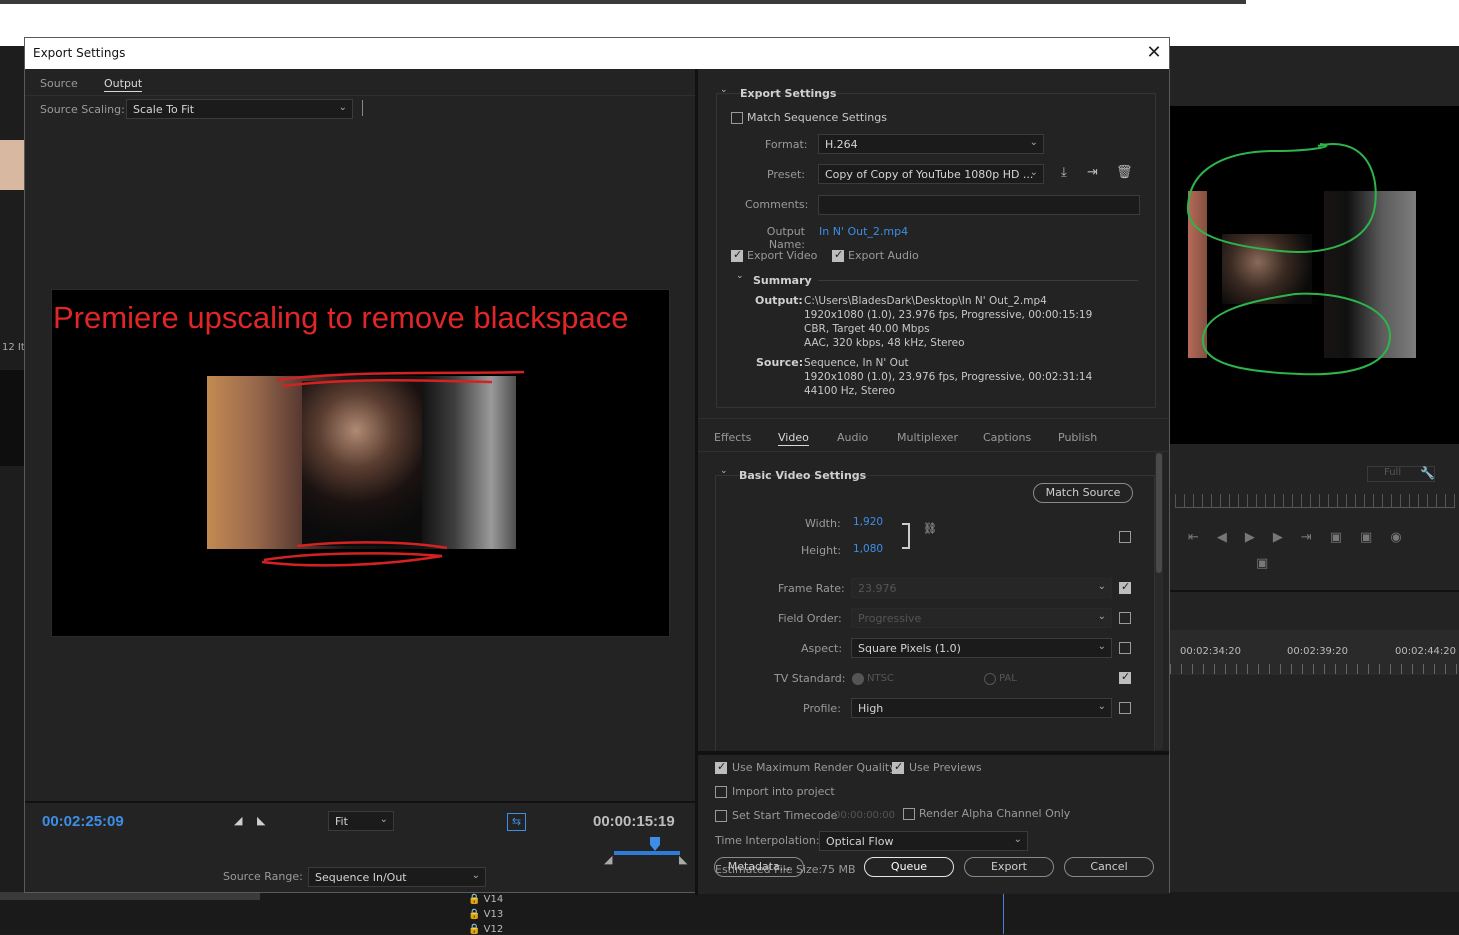 This screenshot has width=1459, height=935. What do you see at coordinates (1125, 537) in the screenshot?
I see `dimension-override-checkbox` at bounding box center [1125, 537].